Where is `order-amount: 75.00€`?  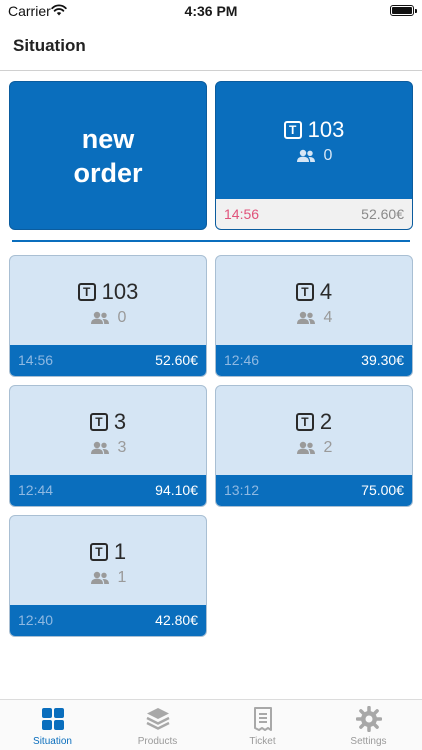 order-amount: 75.00€ is located at coordinates (382, 490).